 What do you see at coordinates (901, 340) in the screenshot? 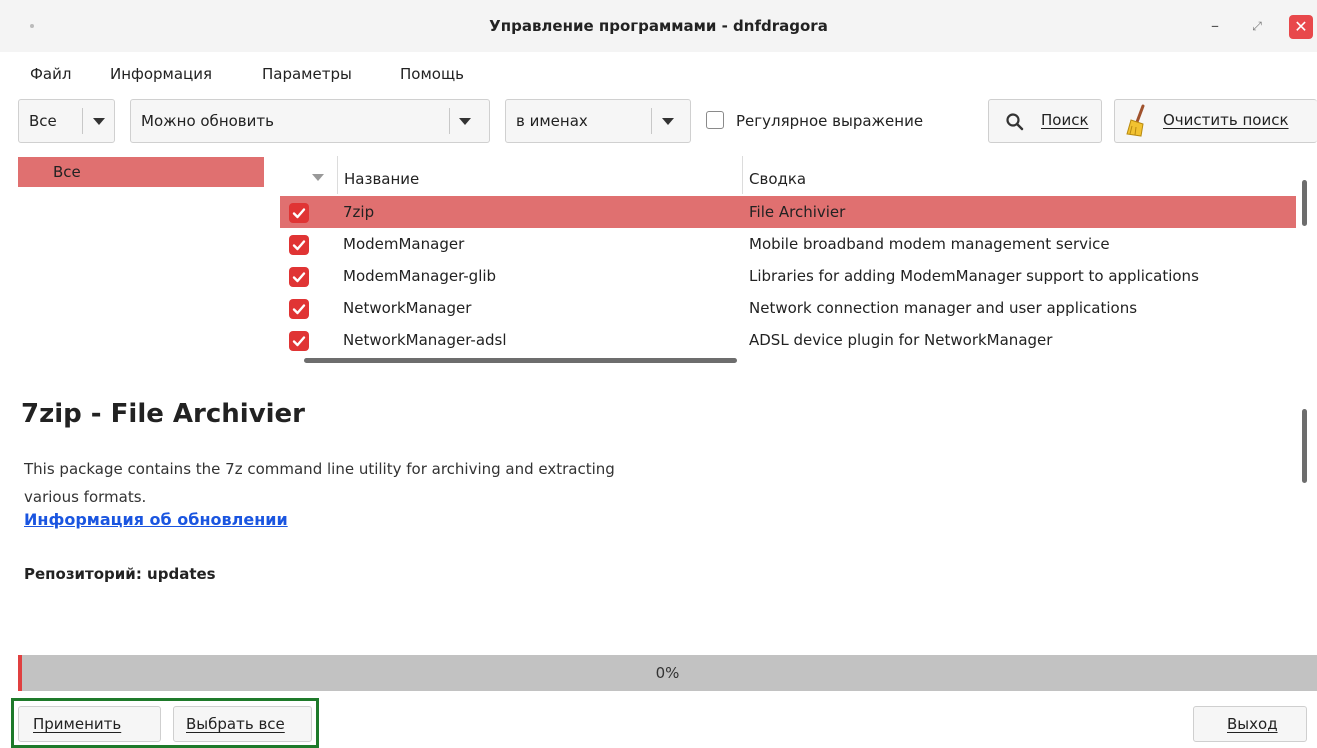
I see `package-summary: ADSL device plugin for NetworkManager` at bounding box center [901, 340].